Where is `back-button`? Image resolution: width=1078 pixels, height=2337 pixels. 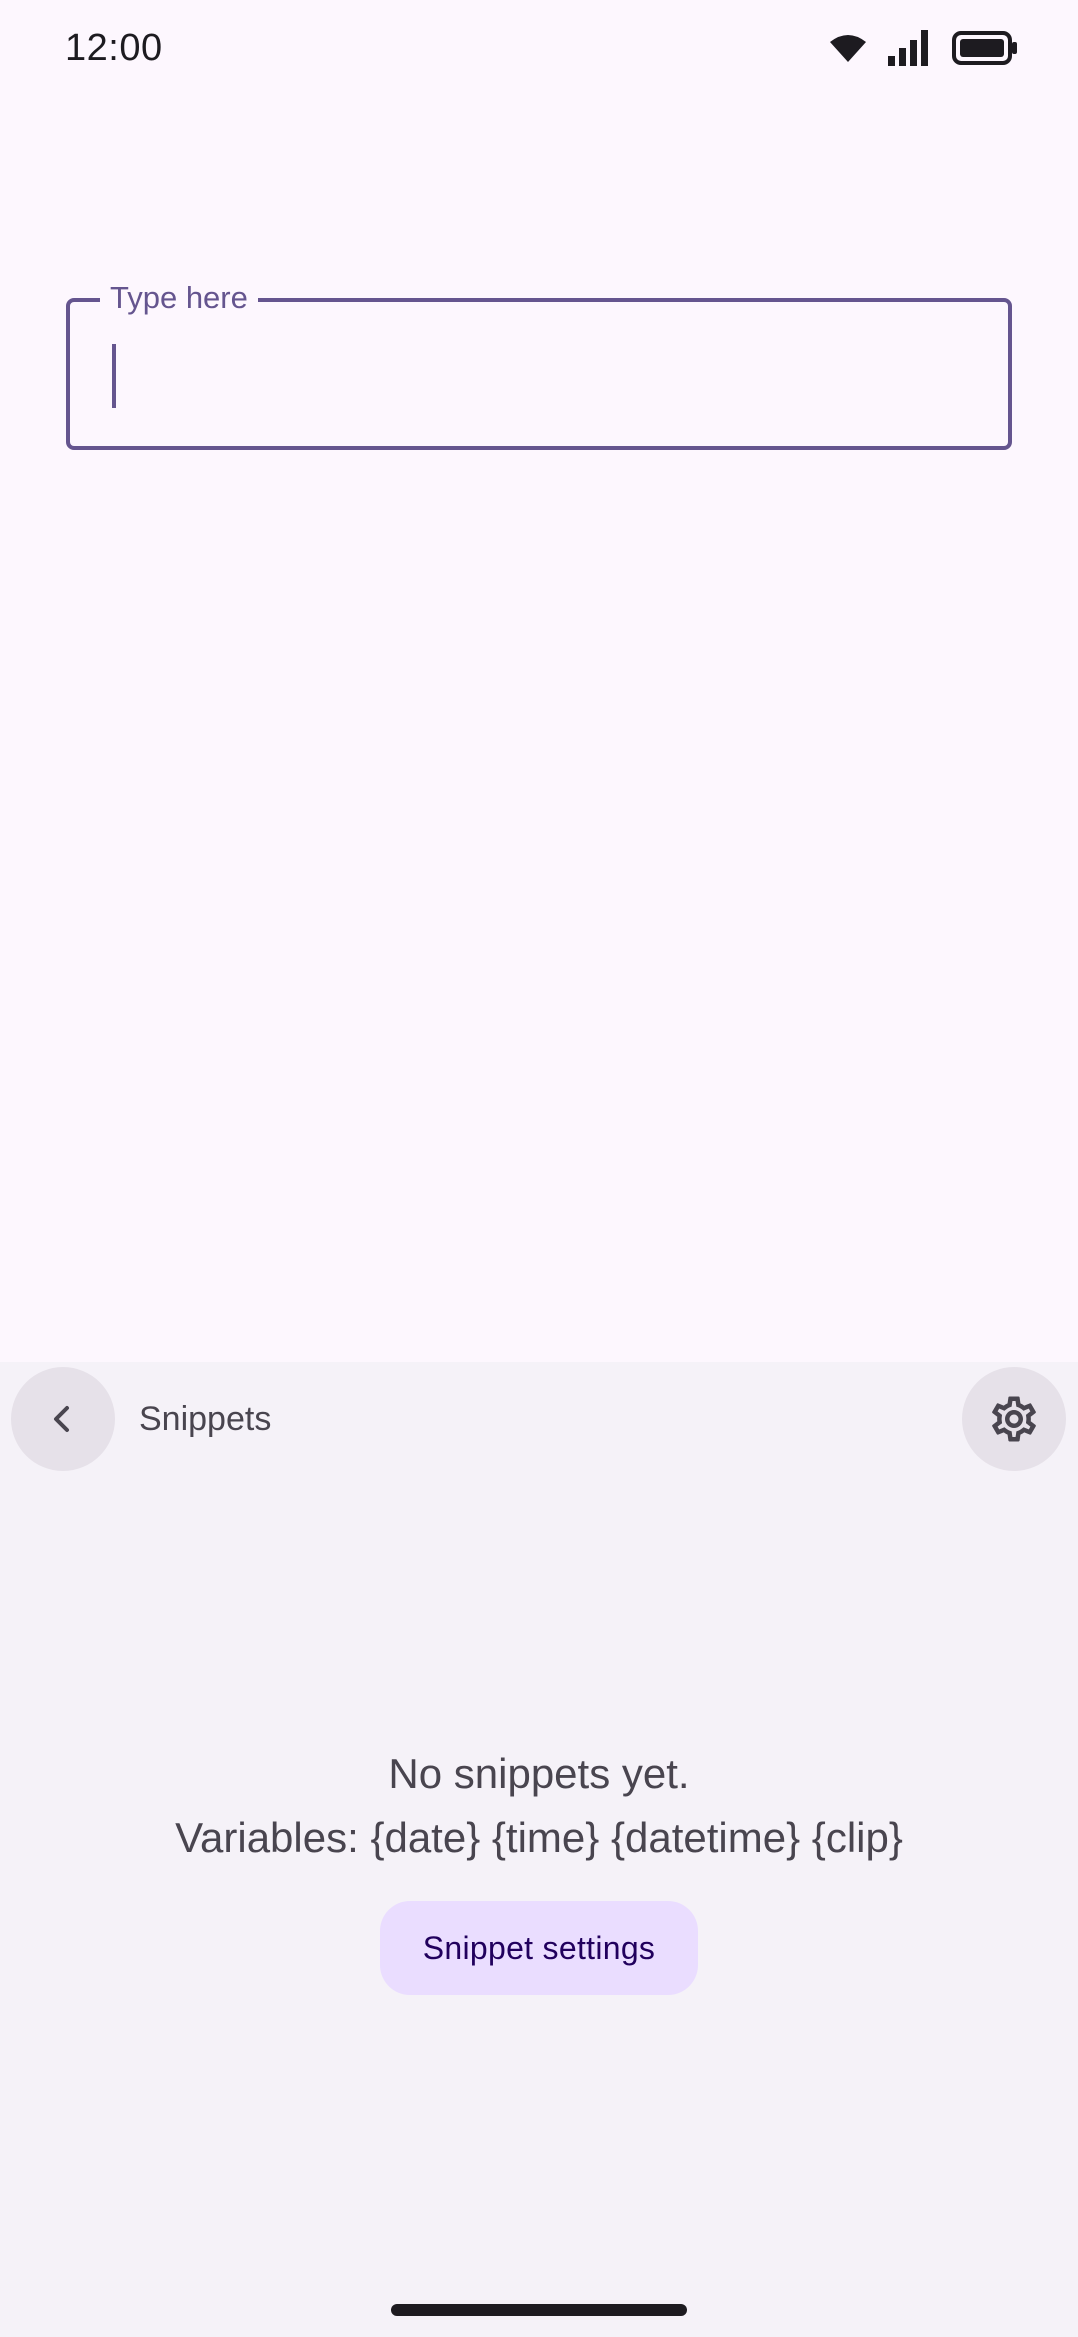
back-button is located at coordinates (63, 1419).